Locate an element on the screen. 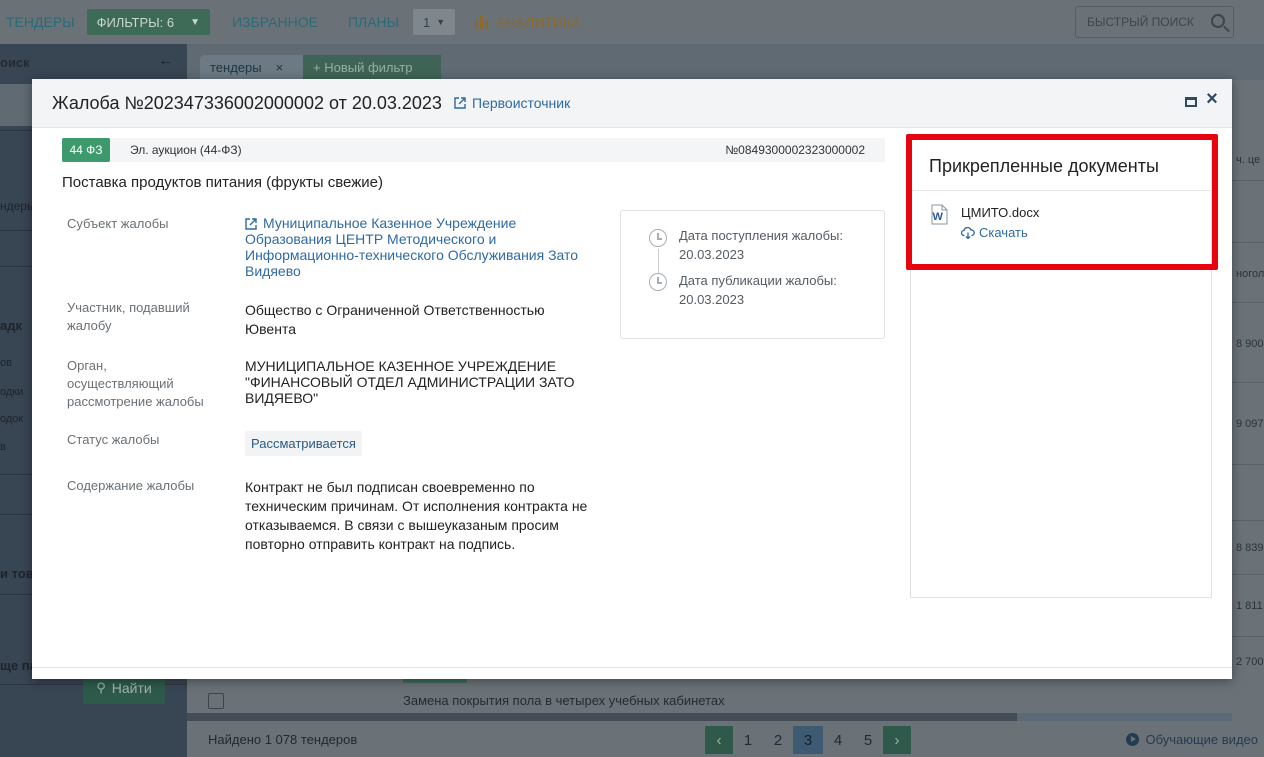 The height and width of the screenshot is (757, 1264). nav-favorites: ИЗБРАННОЕ is located at coordinates (275, 22).